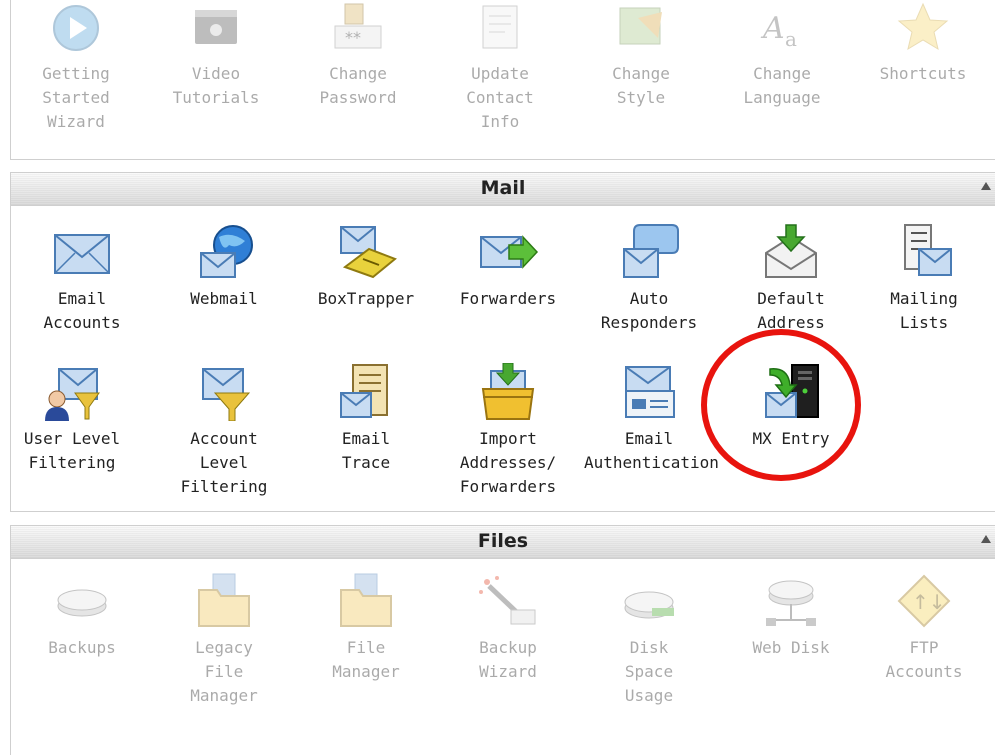  Describe the element at coordinates (82, 603) in the screenshot. I see `disk-icon` at that location.